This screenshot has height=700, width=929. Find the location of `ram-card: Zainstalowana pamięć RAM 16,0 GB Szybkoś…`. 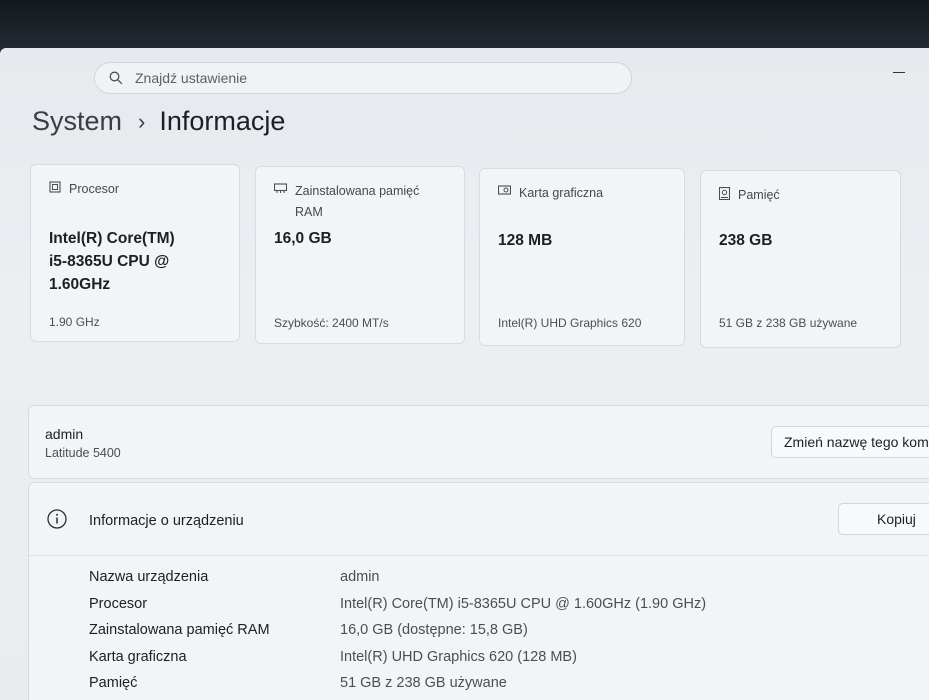

ram-card: Zainstalowana pamięć RAM 16,0 GB Szybkoś… is located at coordinates (360, 255).